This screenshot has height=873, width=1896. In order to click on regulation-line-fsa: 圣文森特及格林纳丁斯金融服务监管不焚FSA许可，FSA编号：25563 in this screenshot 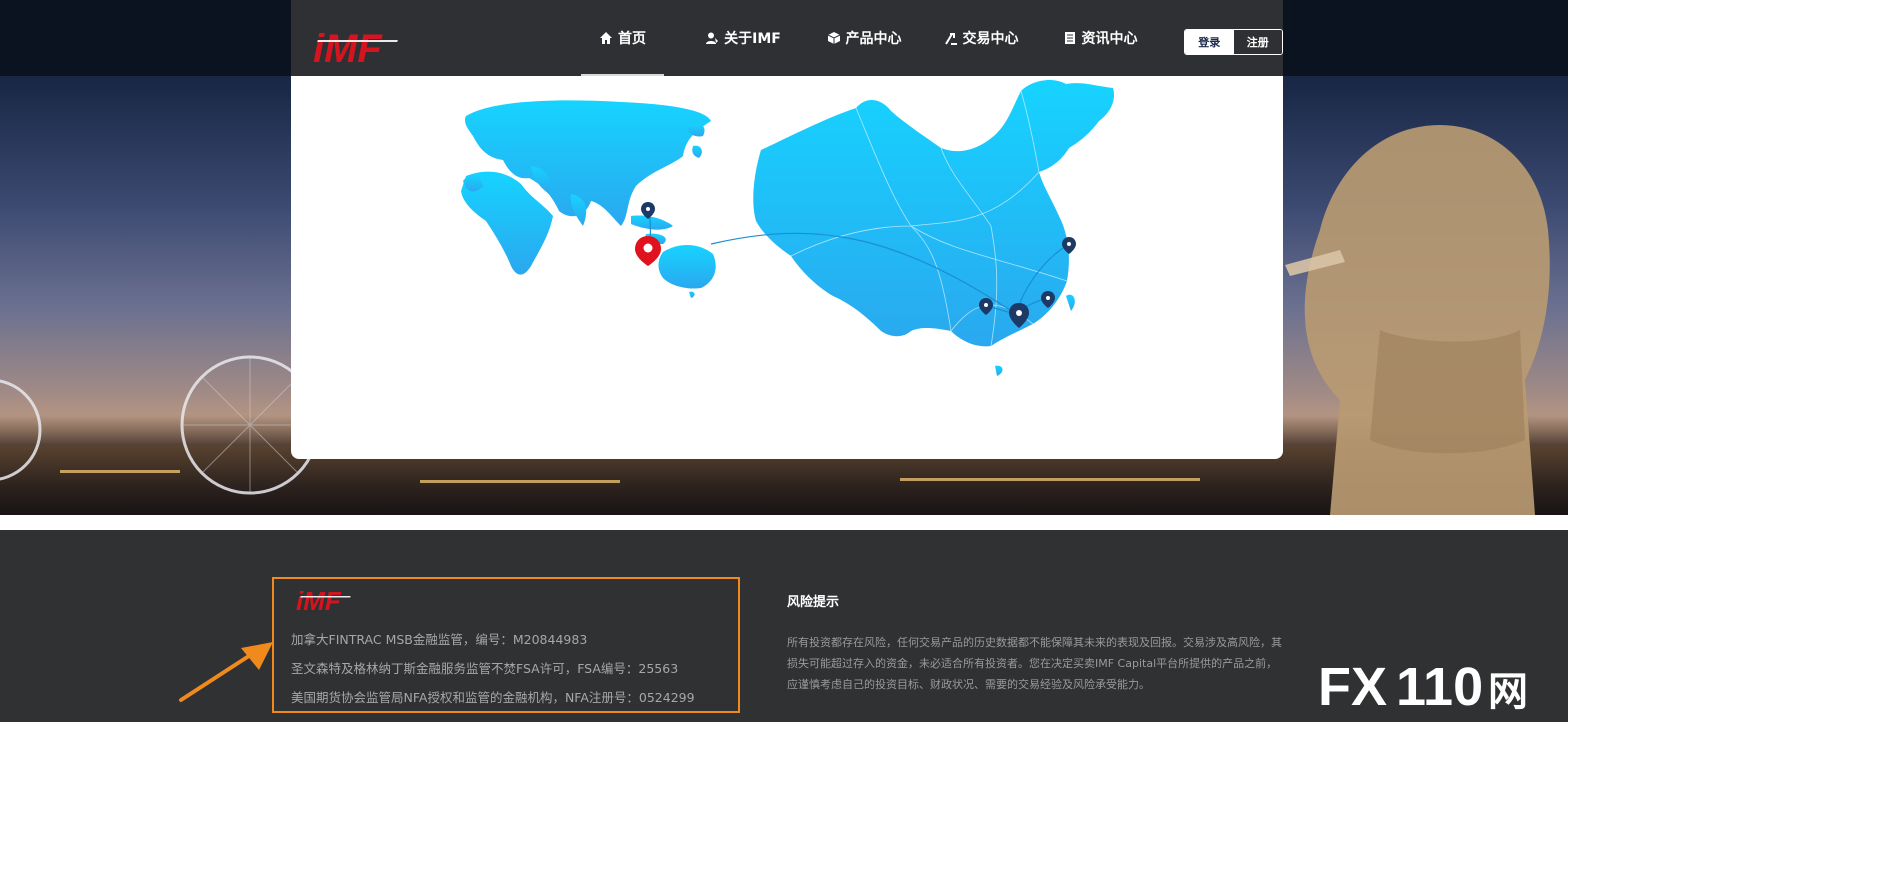, I will do `click(485, 668)`.